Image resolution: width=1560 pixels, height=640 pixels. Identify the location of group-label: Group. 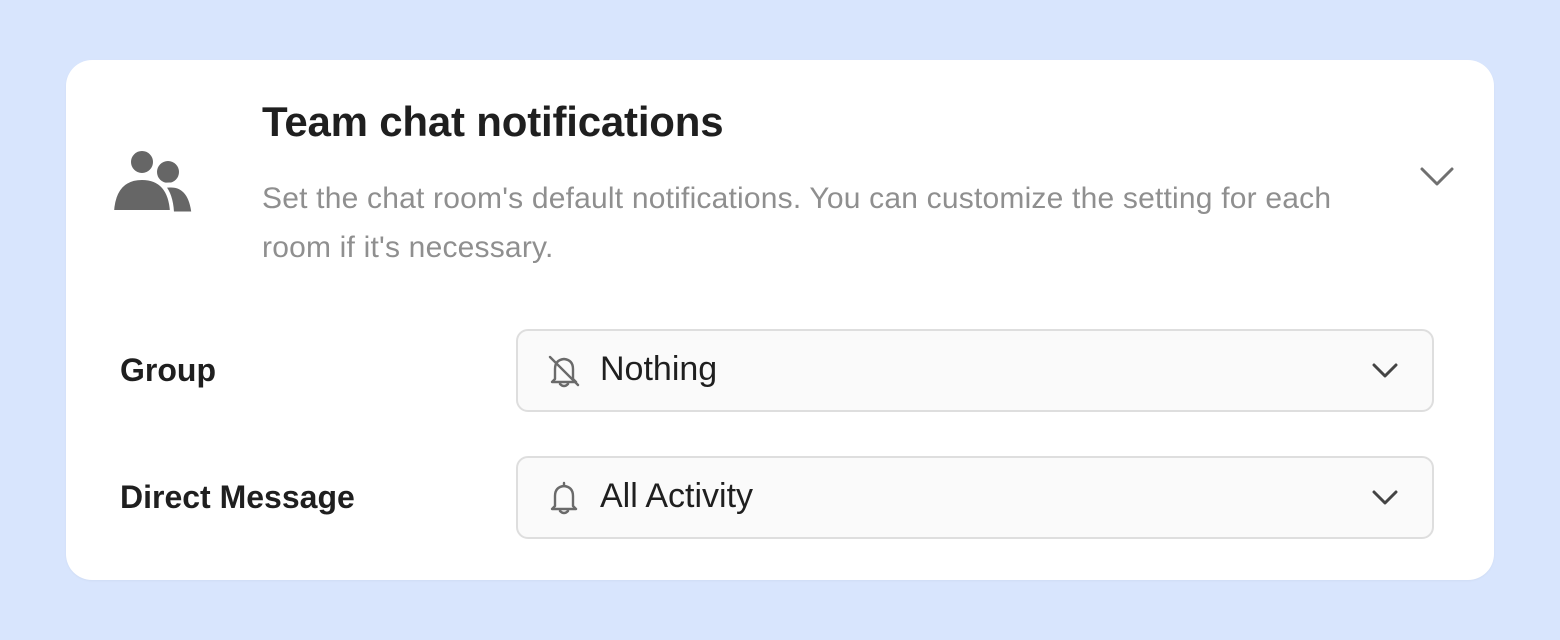
(168, 370).